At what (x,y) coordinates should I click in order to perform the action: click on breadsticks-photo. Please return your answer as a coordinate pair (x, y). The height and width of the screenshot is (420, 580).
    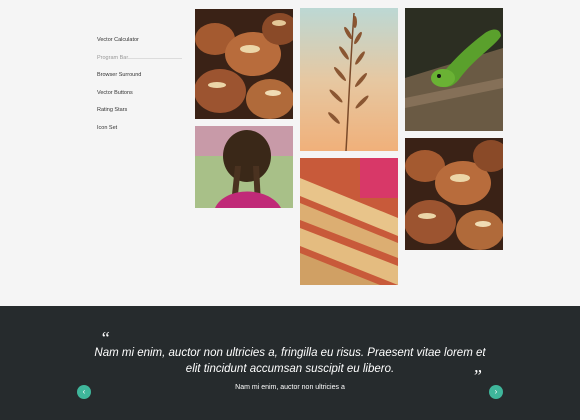
    Looking at the image, I should click on (349, 221).